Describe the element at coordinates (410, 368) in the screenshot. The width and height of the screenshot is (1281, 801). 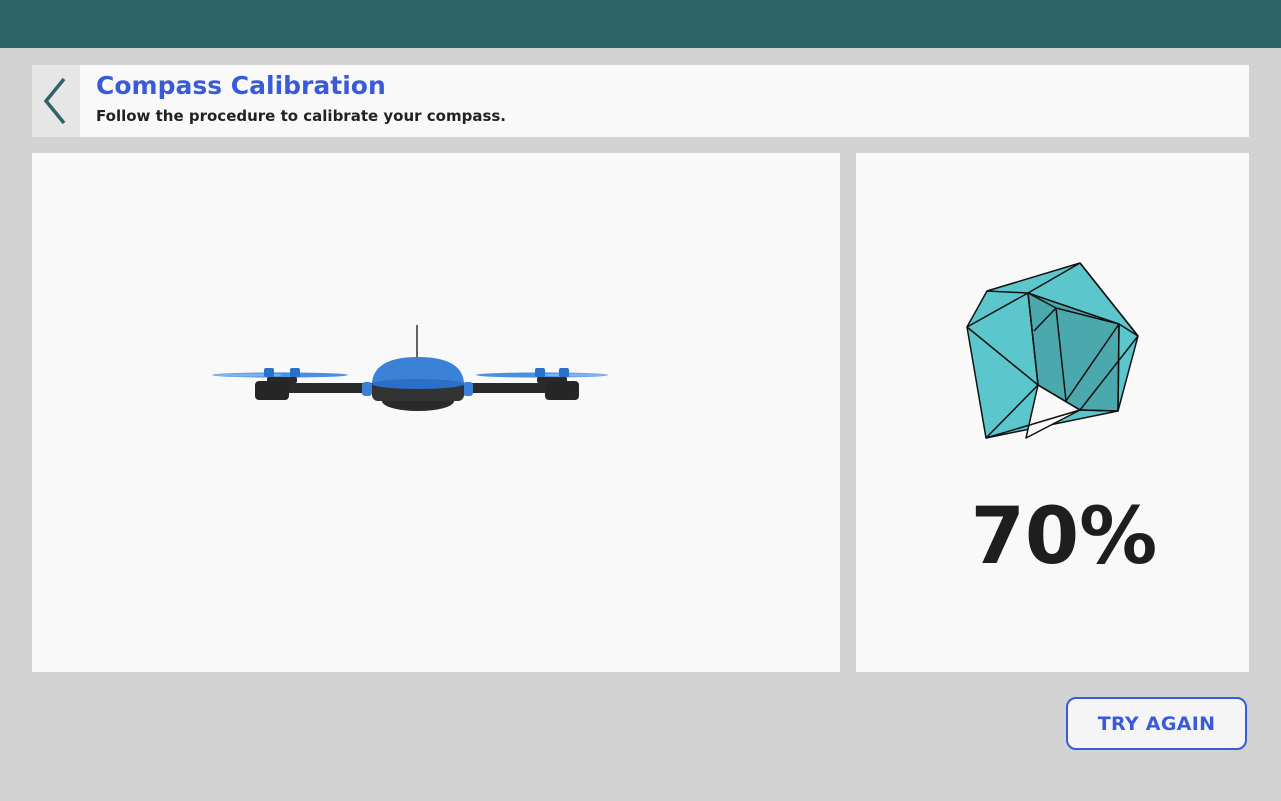
I see `drone-illustration` at that location.